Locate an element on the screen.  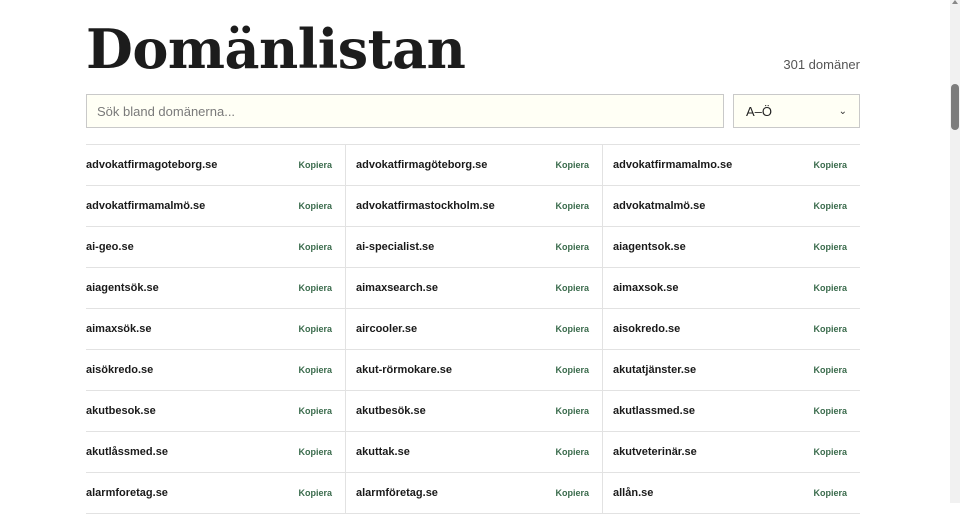
domain-item: aisokredo.se Kopiera is located at coordinates (731, 329).